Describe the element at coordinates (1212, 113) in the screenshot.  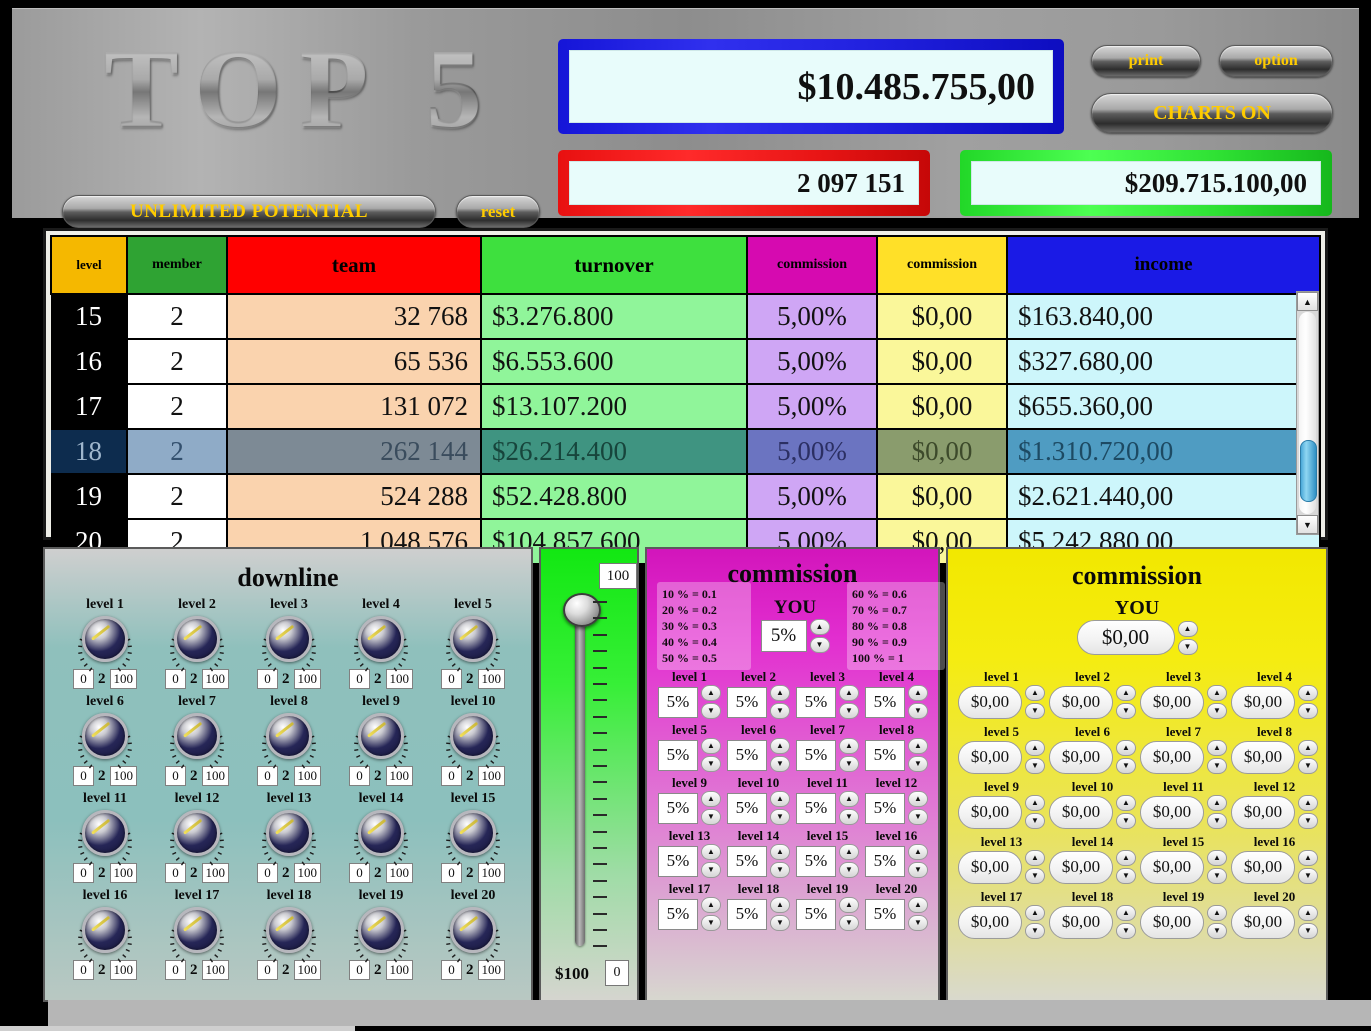
I see `charts-on-button: CHARTS ON` at that location.